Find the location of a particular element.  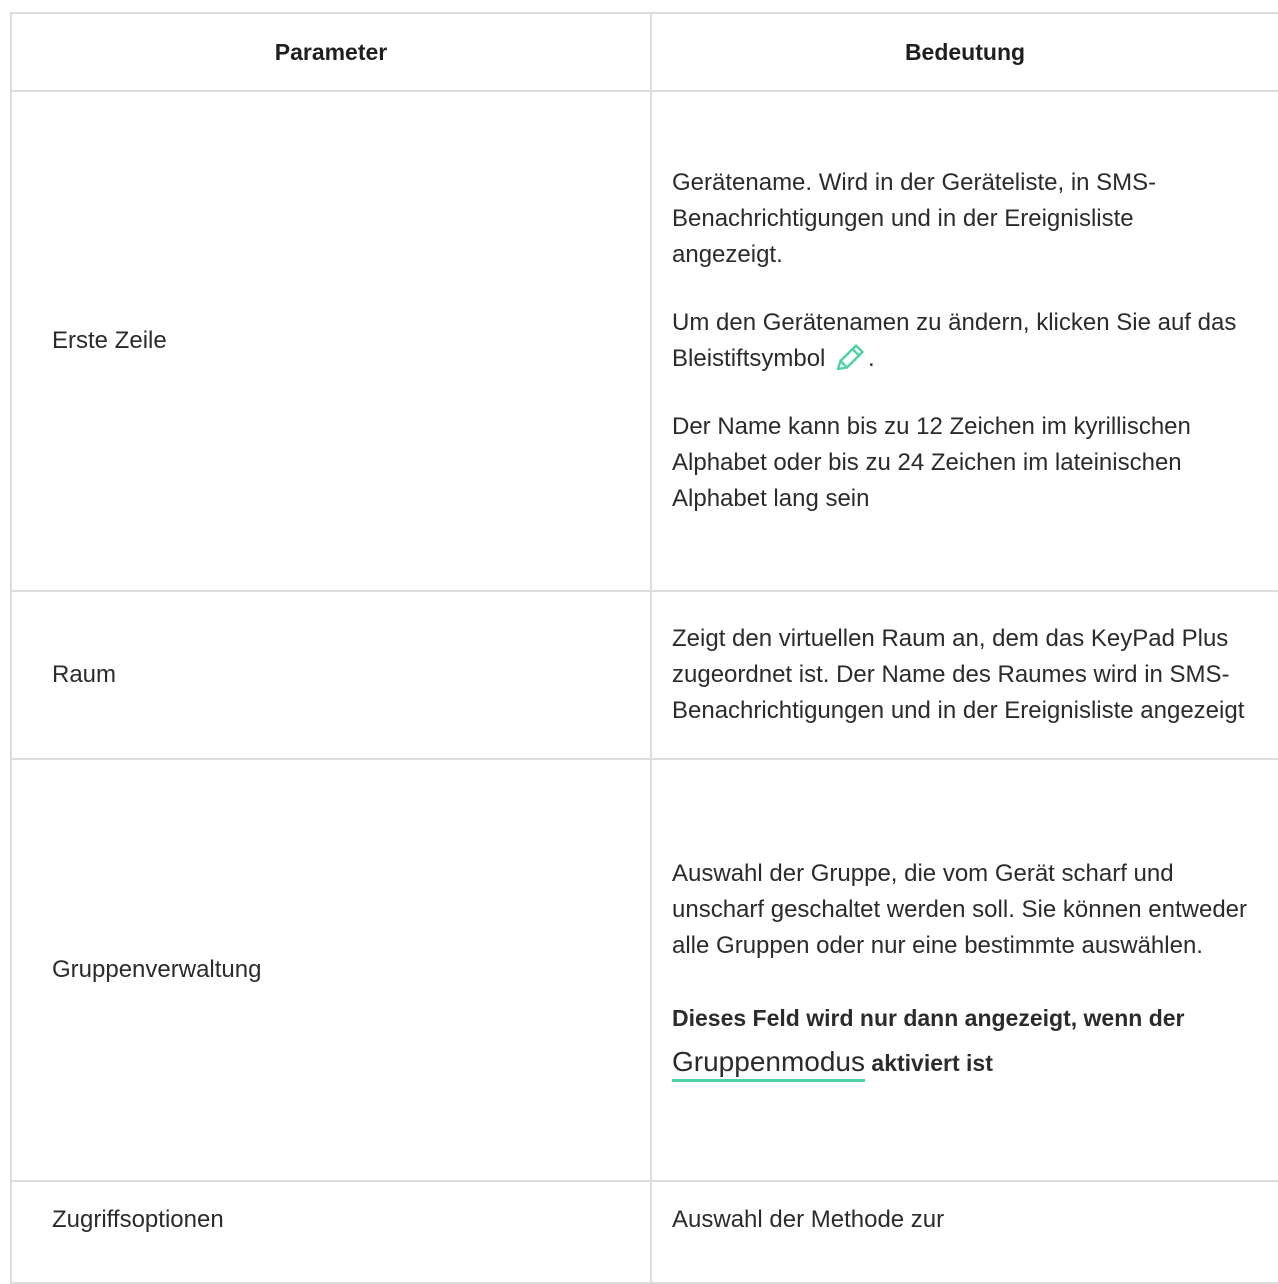

header-parameter: Parameter is located at coordinates (331, 52).